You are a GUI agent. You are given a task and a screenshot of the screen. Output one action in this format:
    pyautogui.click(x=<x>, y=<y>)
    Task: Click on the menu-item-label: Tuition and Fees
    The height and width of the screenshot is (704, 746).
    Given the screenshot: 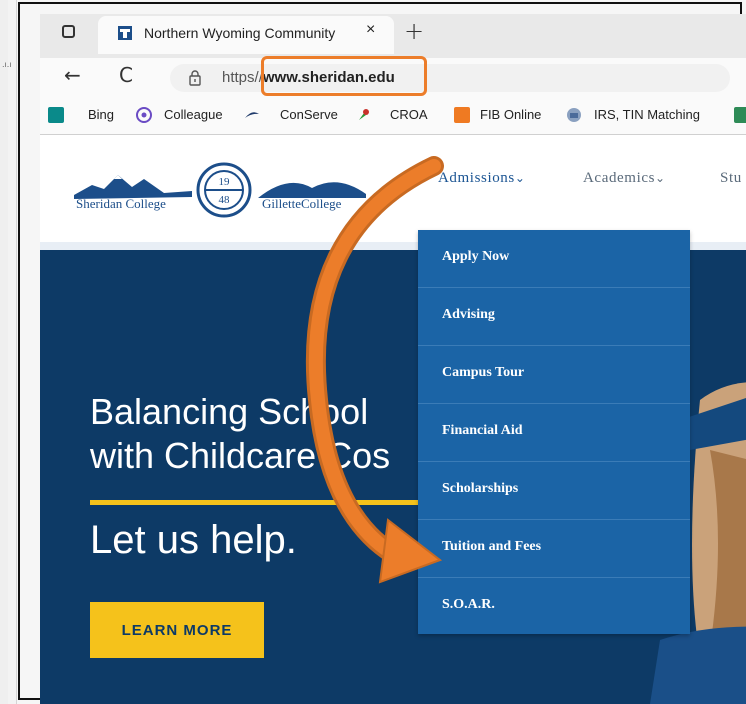 What is the action you would take?
    pyautogui.click(x=492, y=546)
    